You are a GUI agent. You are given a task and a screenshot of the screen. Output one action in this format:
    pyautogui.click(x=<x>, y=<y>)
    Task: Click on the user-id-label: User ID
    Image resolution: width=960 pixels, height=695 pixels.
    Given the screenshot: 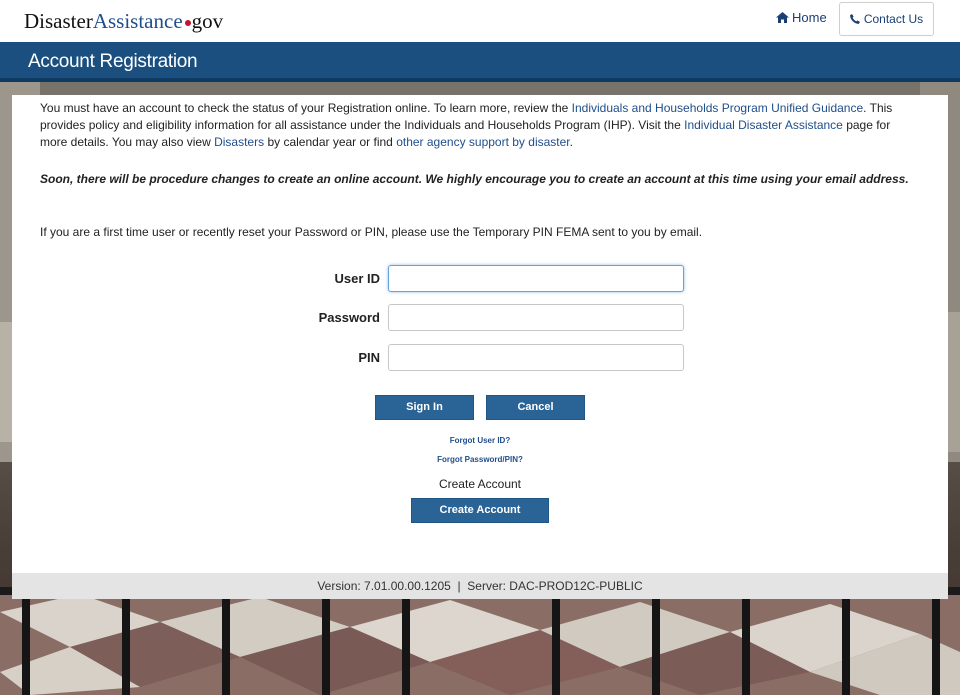 What is the action you would take?
    pyautogui.click(x=357, y=278)
    